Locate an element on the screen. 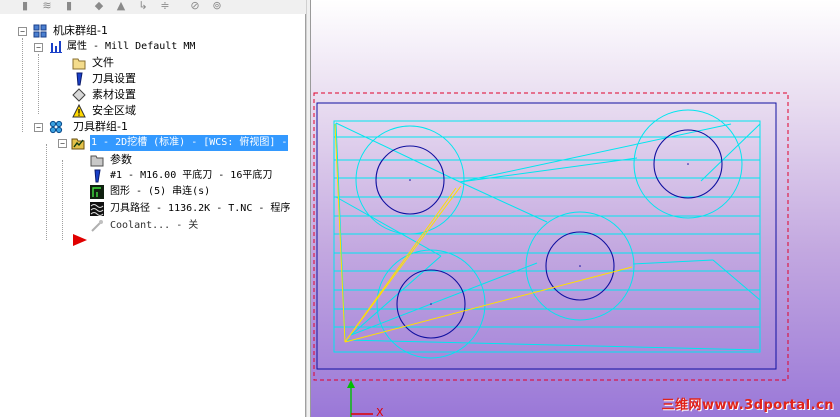  insert-arrow-icon is located at coordinates (80, 240).